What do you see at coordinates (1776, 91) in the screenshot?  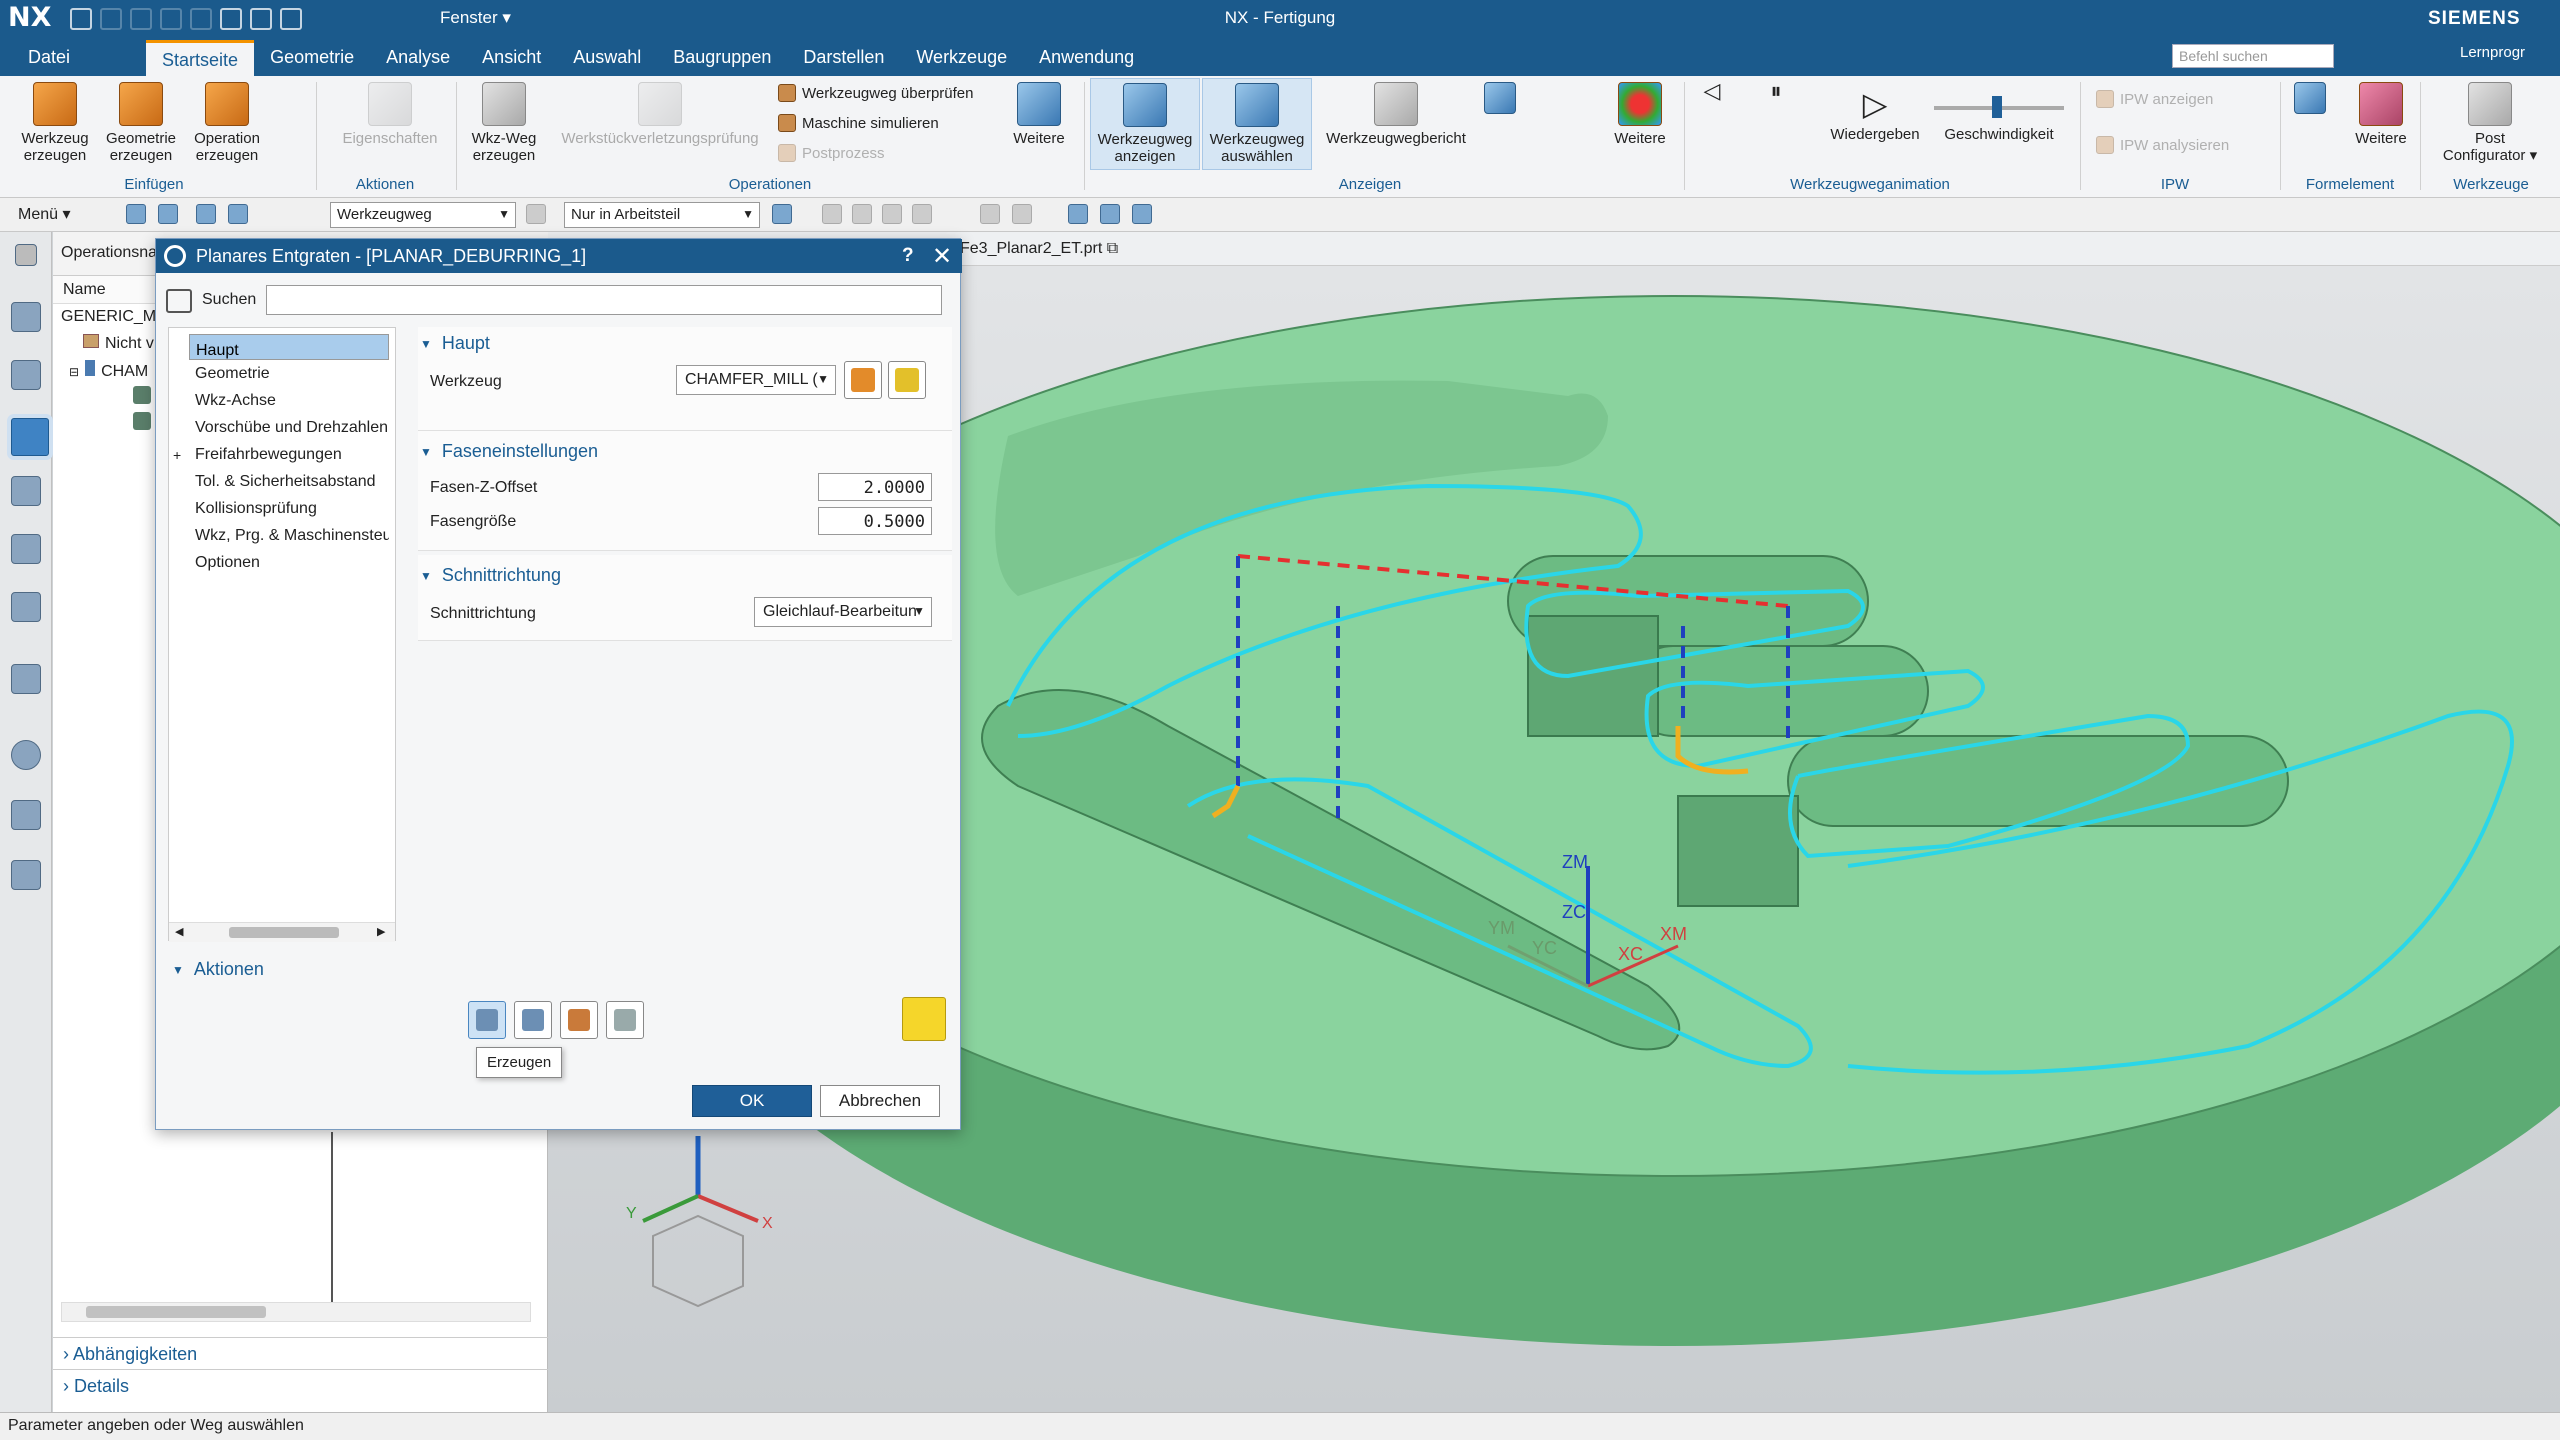 I see `pause-button: ⏸` at bounding box center [1776, 91].